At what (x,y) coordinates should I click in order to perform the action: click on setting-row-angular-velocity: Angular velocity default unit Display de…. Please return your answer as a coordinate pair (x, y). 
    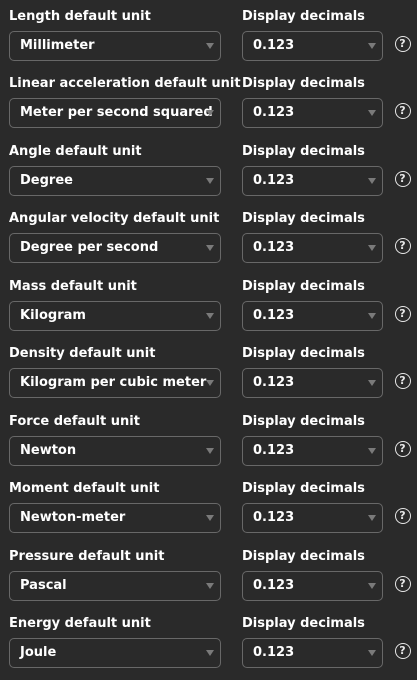
    Looking at the image, I should click on (208, 243).